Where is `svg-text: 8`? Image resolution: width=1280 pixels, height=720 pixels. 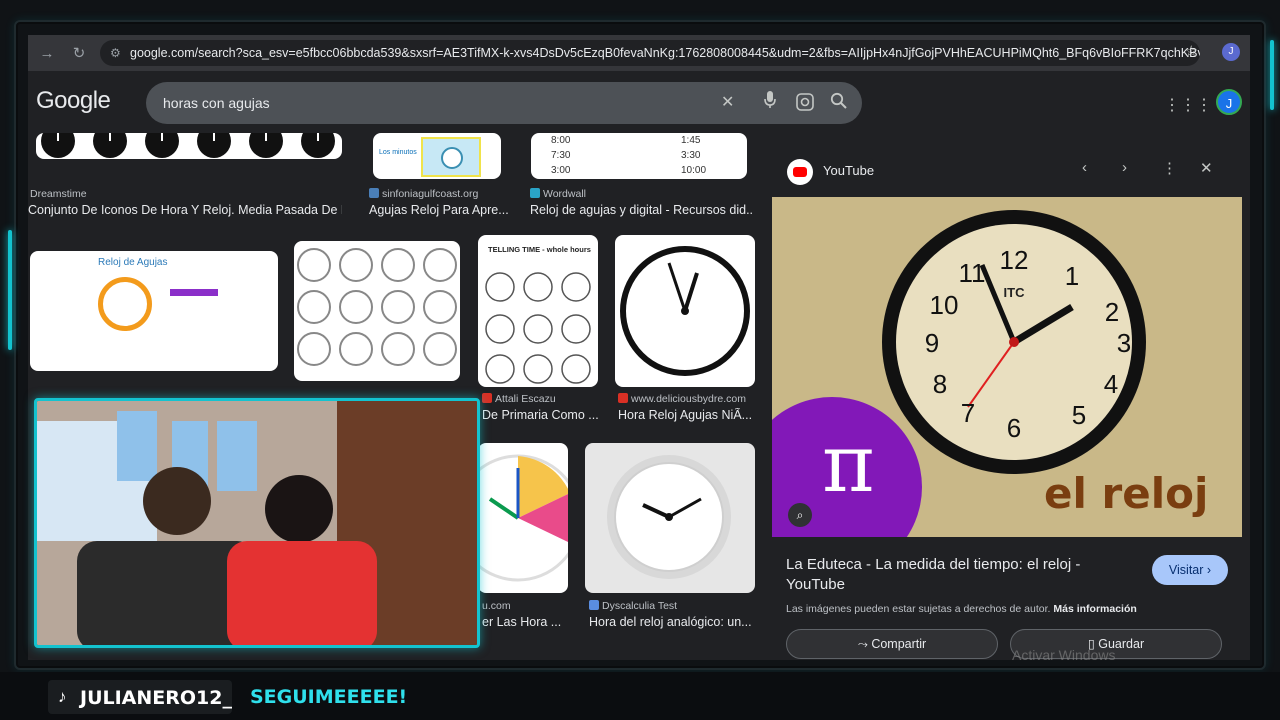 svg-text: 8 is located at coordinates (940, 384).